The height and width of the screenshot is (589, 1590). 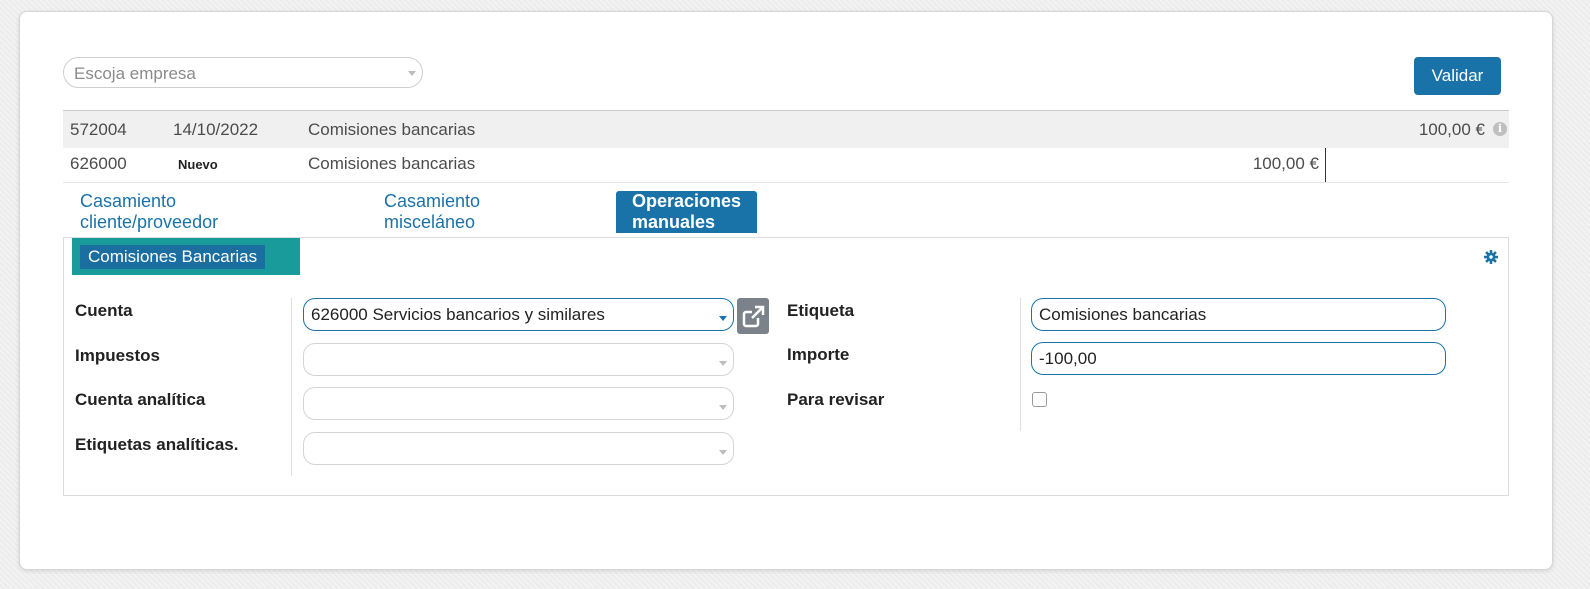 What do you see at coordinates (1491, 257) in the screenshot?
I see `gear-icon` at bounding box center [1491, 257].